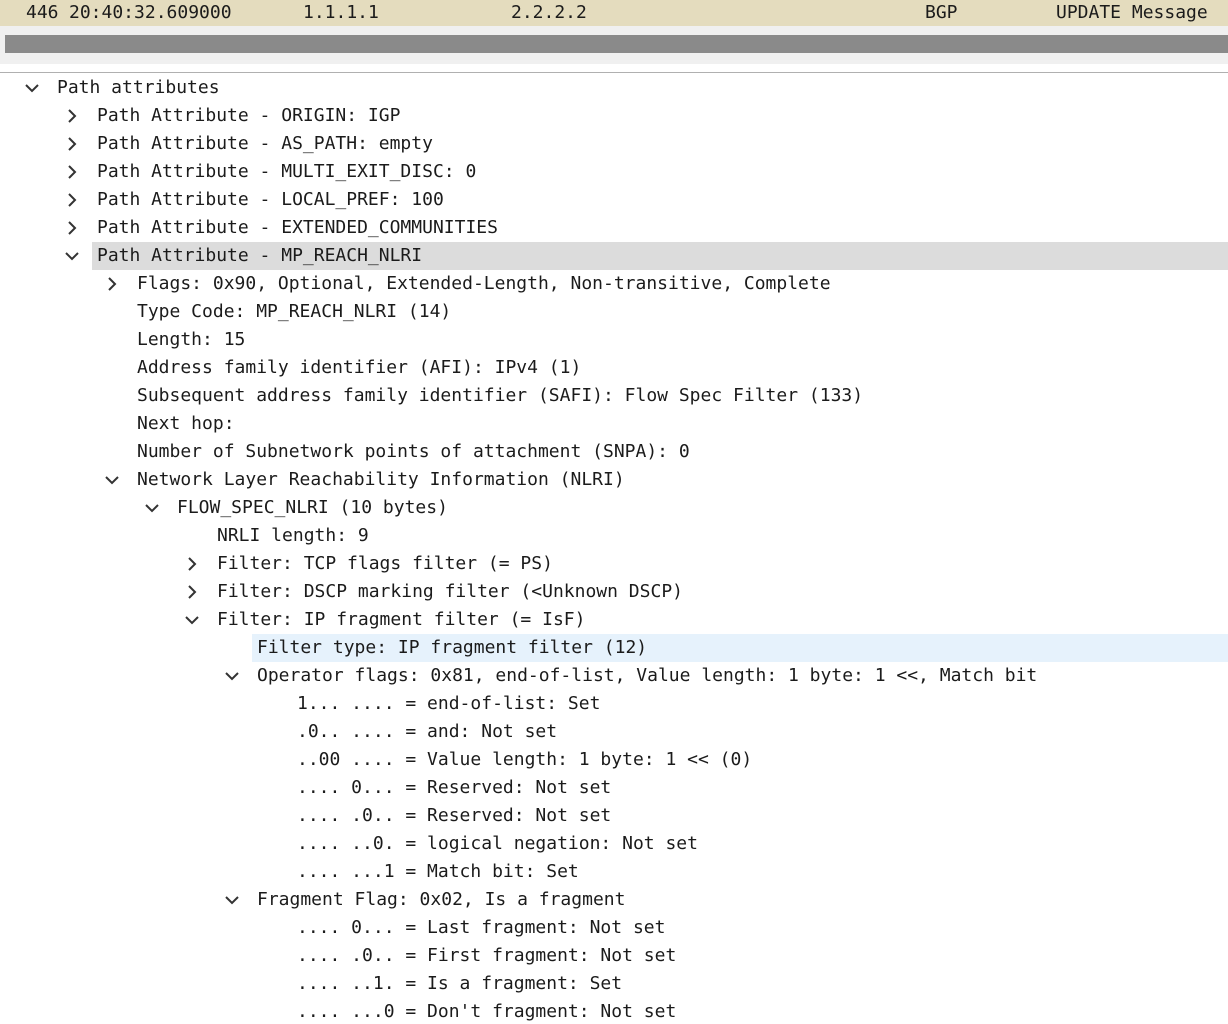  What do you see at coordinates (385, 563) in the screenshot?
I see `tree-row-label: Filter: TCP flags filter (= PS)` at bounding box center [385, 563].